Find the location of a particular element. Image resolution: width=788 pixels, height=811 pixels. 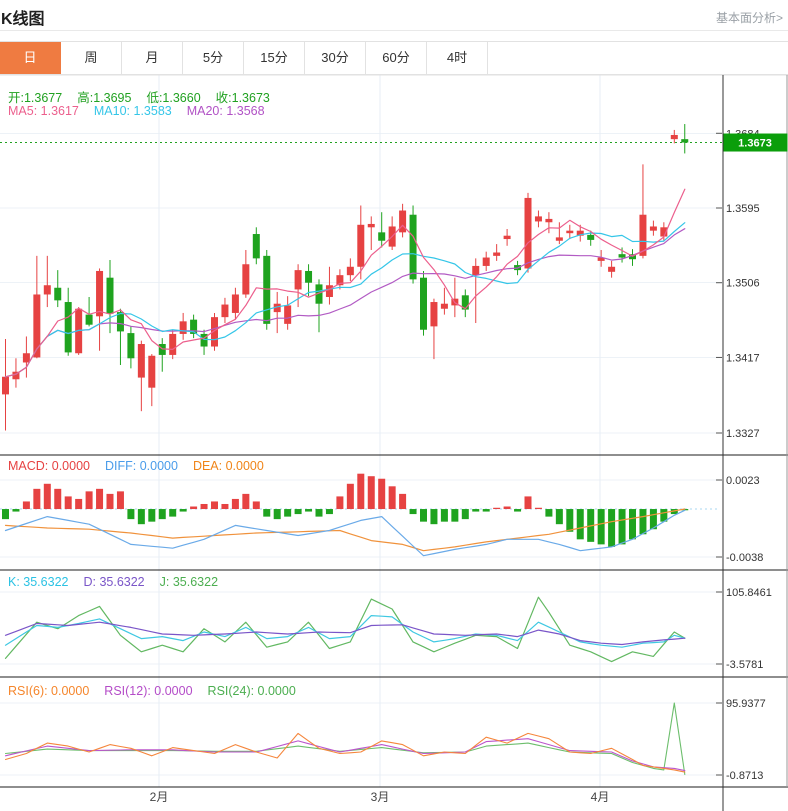

rsi-readout-item: RSI(24): 0.0000 is located at coordinates (251, 691).